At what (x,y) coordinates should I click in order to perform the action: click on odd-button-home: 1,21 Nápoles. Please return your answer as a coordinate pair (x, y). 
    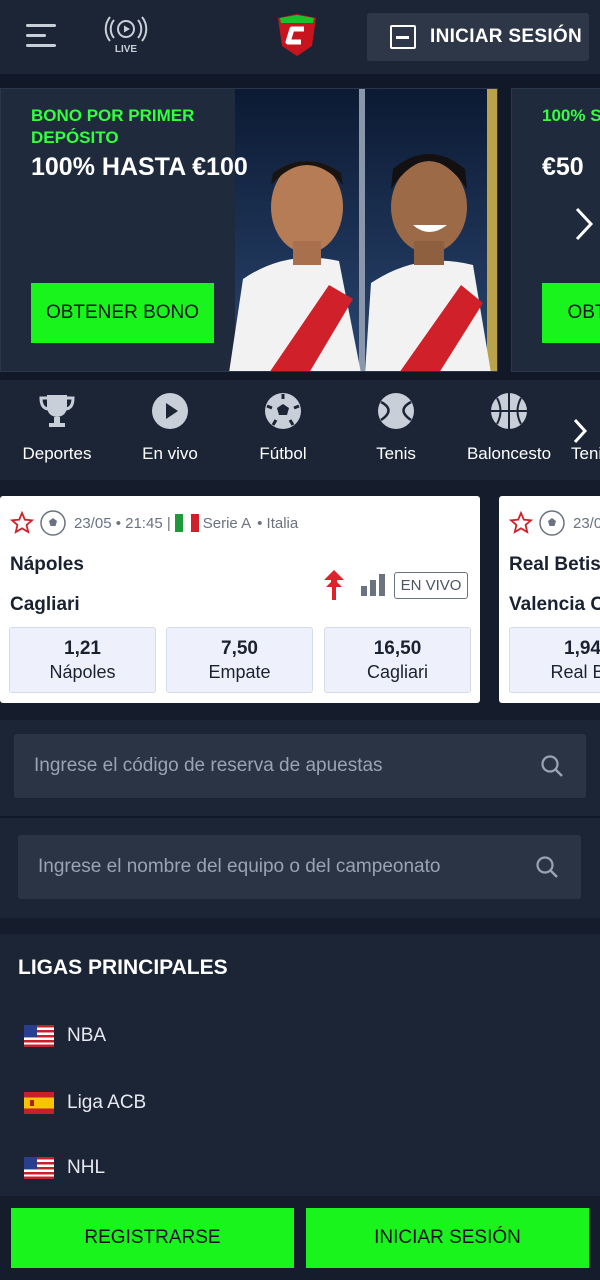
    Looking at the image, I should click on (82, 660).